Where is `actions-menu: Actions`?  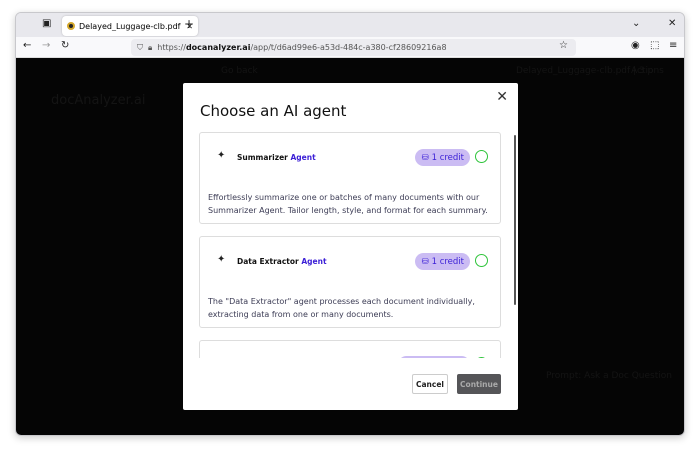 actions-menu: Actions is located at coordinates (647, 71).